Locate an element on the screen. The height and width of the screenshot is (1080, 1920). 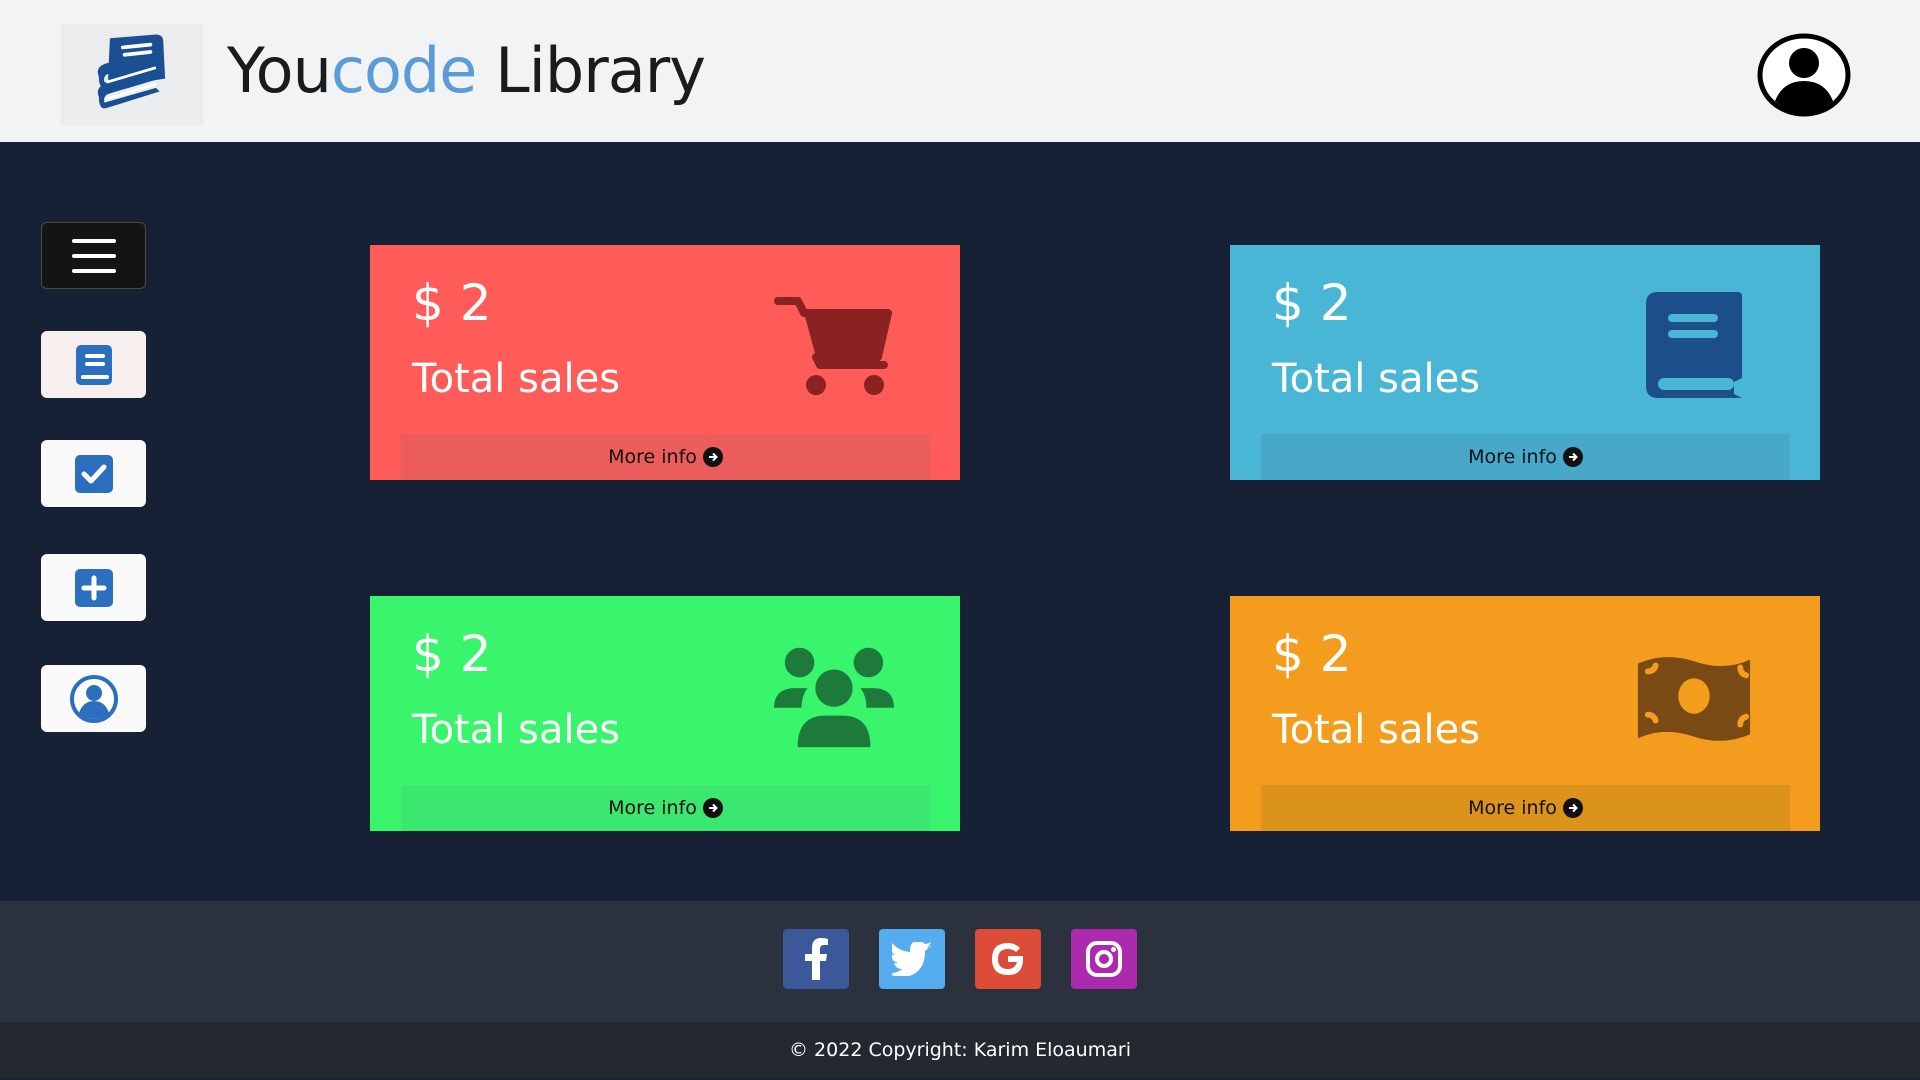
twitter-icon is located at coordinates (912, 959).